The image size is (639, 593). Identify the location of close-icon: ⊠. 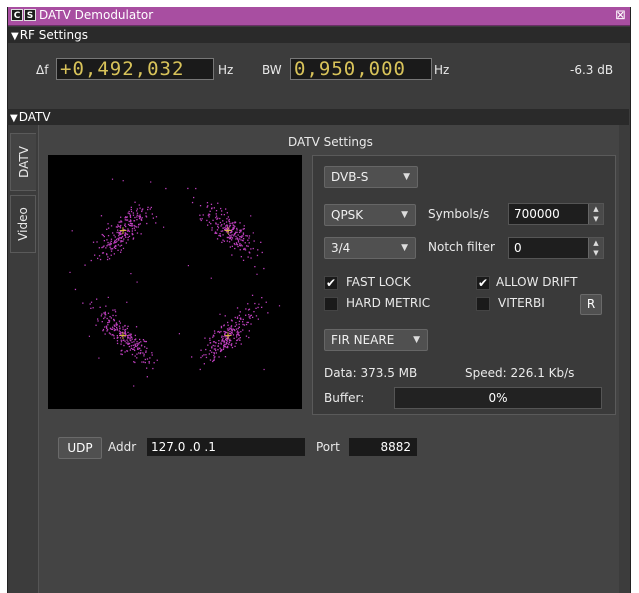
(620, 15).